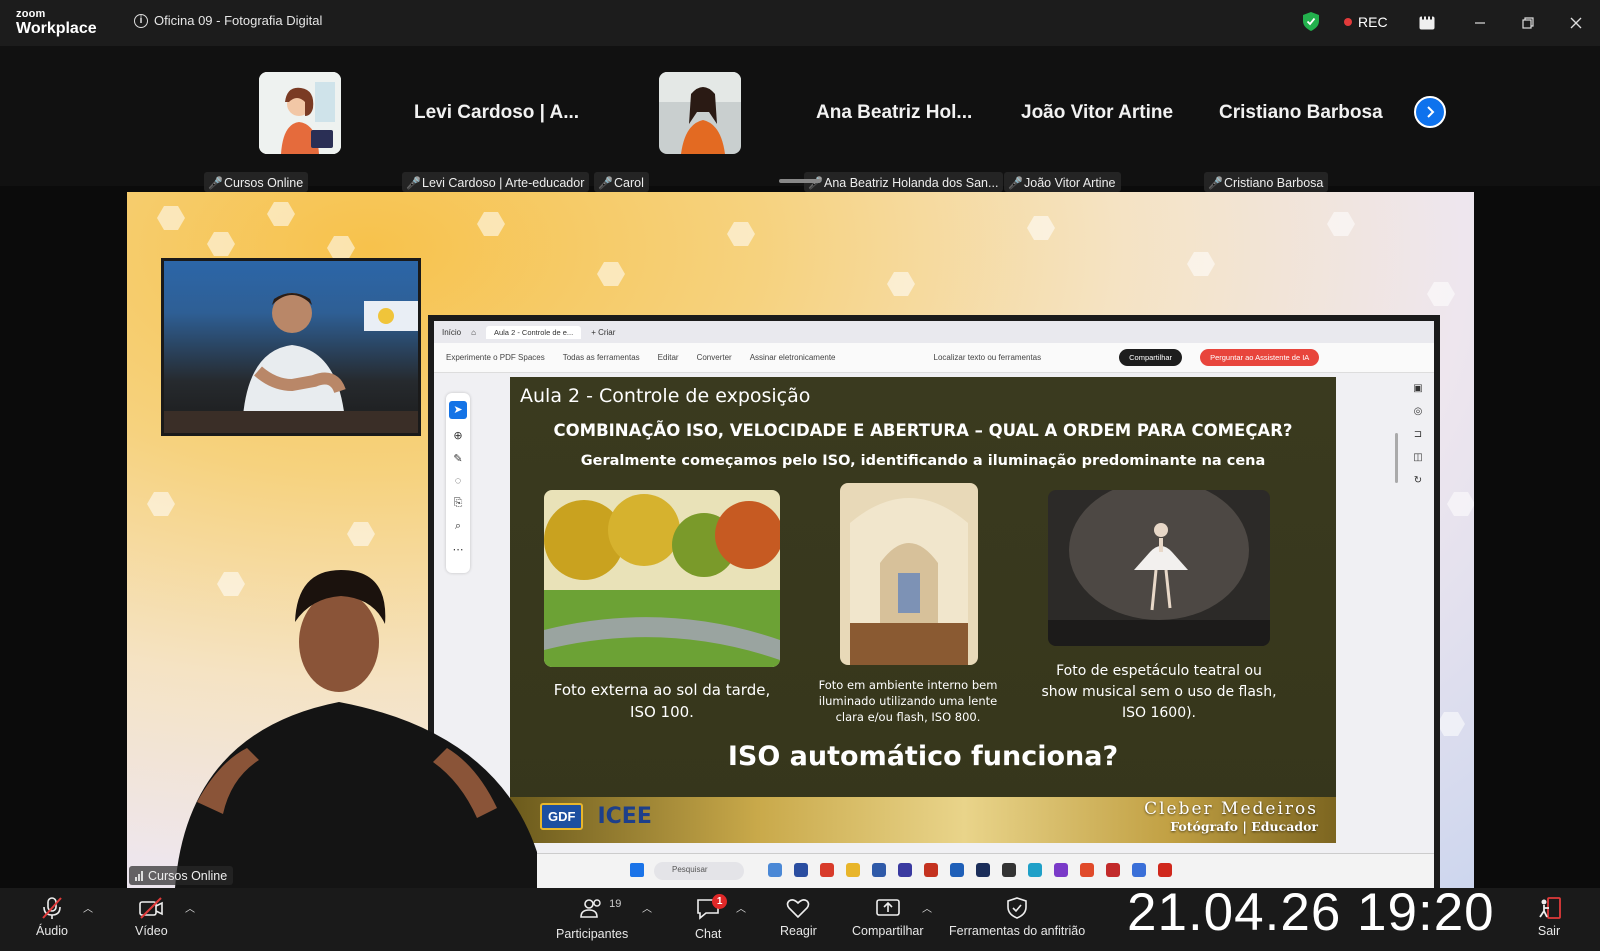 The height and width of the screenshot is (951, 1600). I want to click on toolbar-item: Todas as ferramentas, so click(601, 357).